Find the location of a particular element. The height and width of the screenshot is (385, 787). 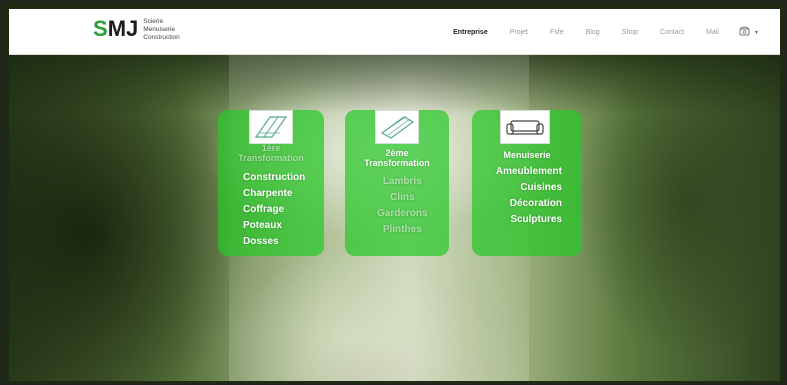

nav-item-contact: Contact is located at coordinates (672, 32).